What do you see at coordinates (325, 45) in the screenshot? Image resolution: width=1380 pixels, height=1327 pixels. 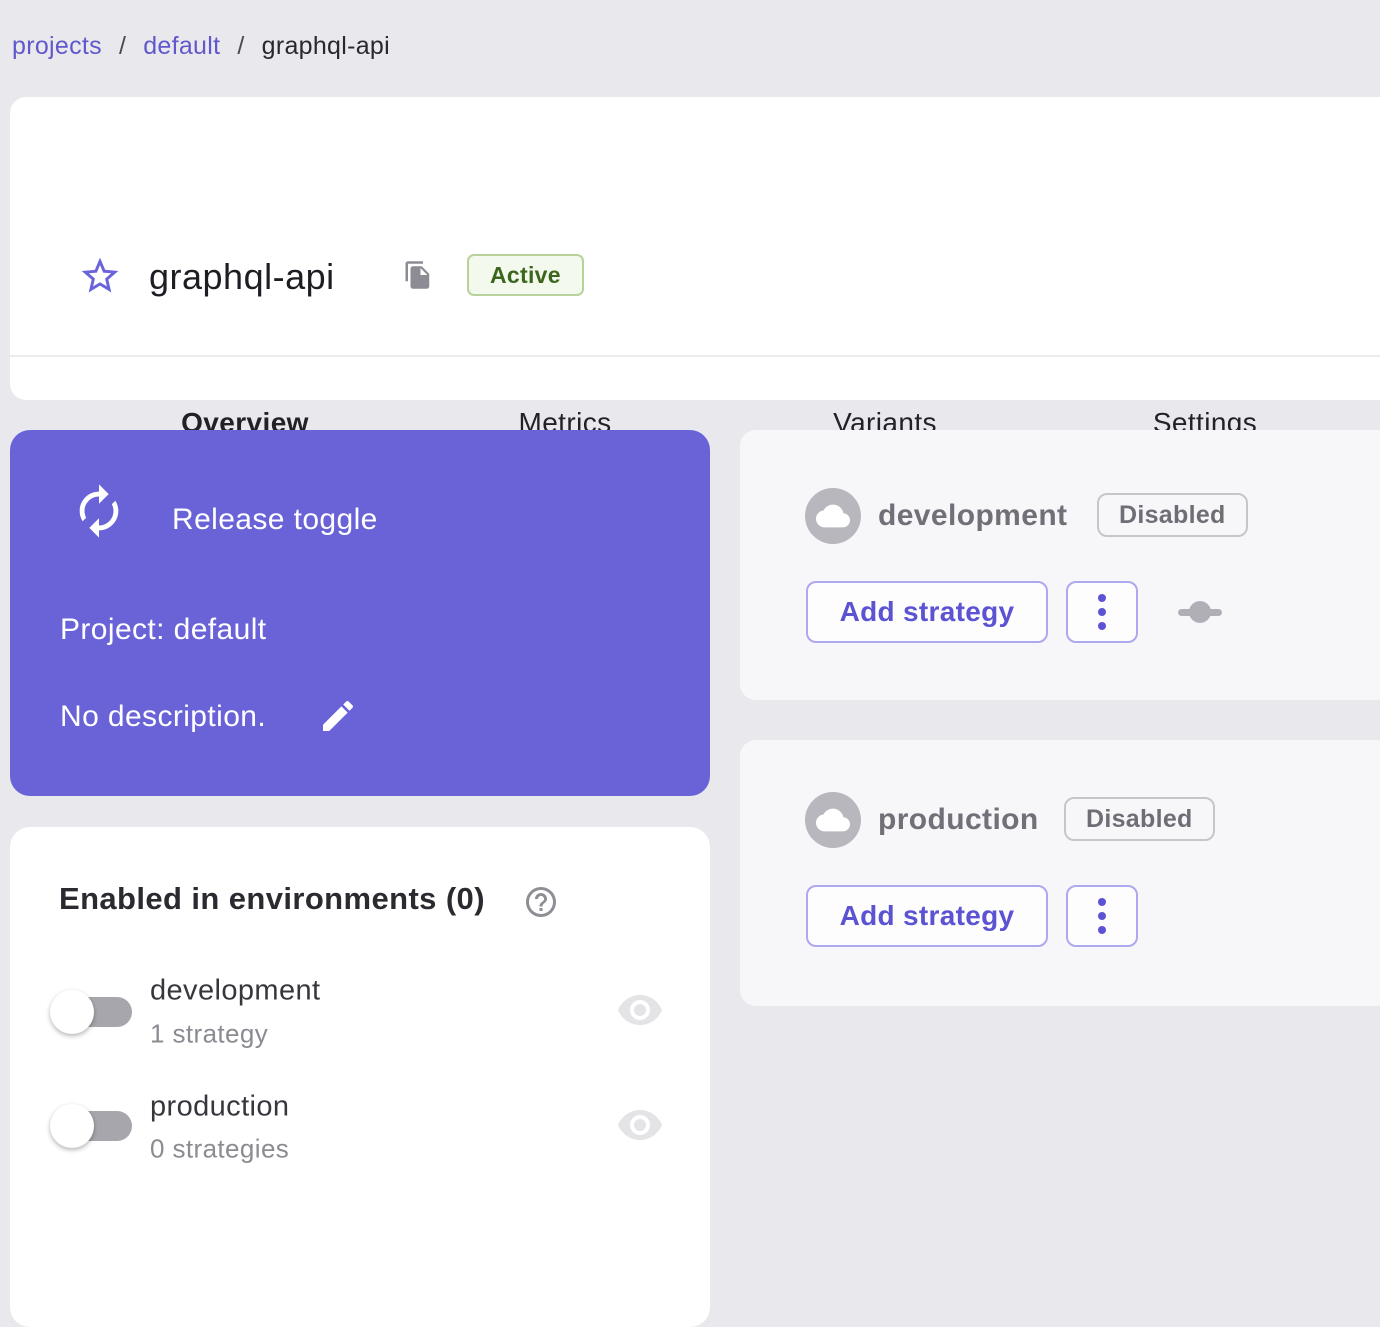 I see `breadcrumb-current: graphql-api` at bounding box center [325, 45].